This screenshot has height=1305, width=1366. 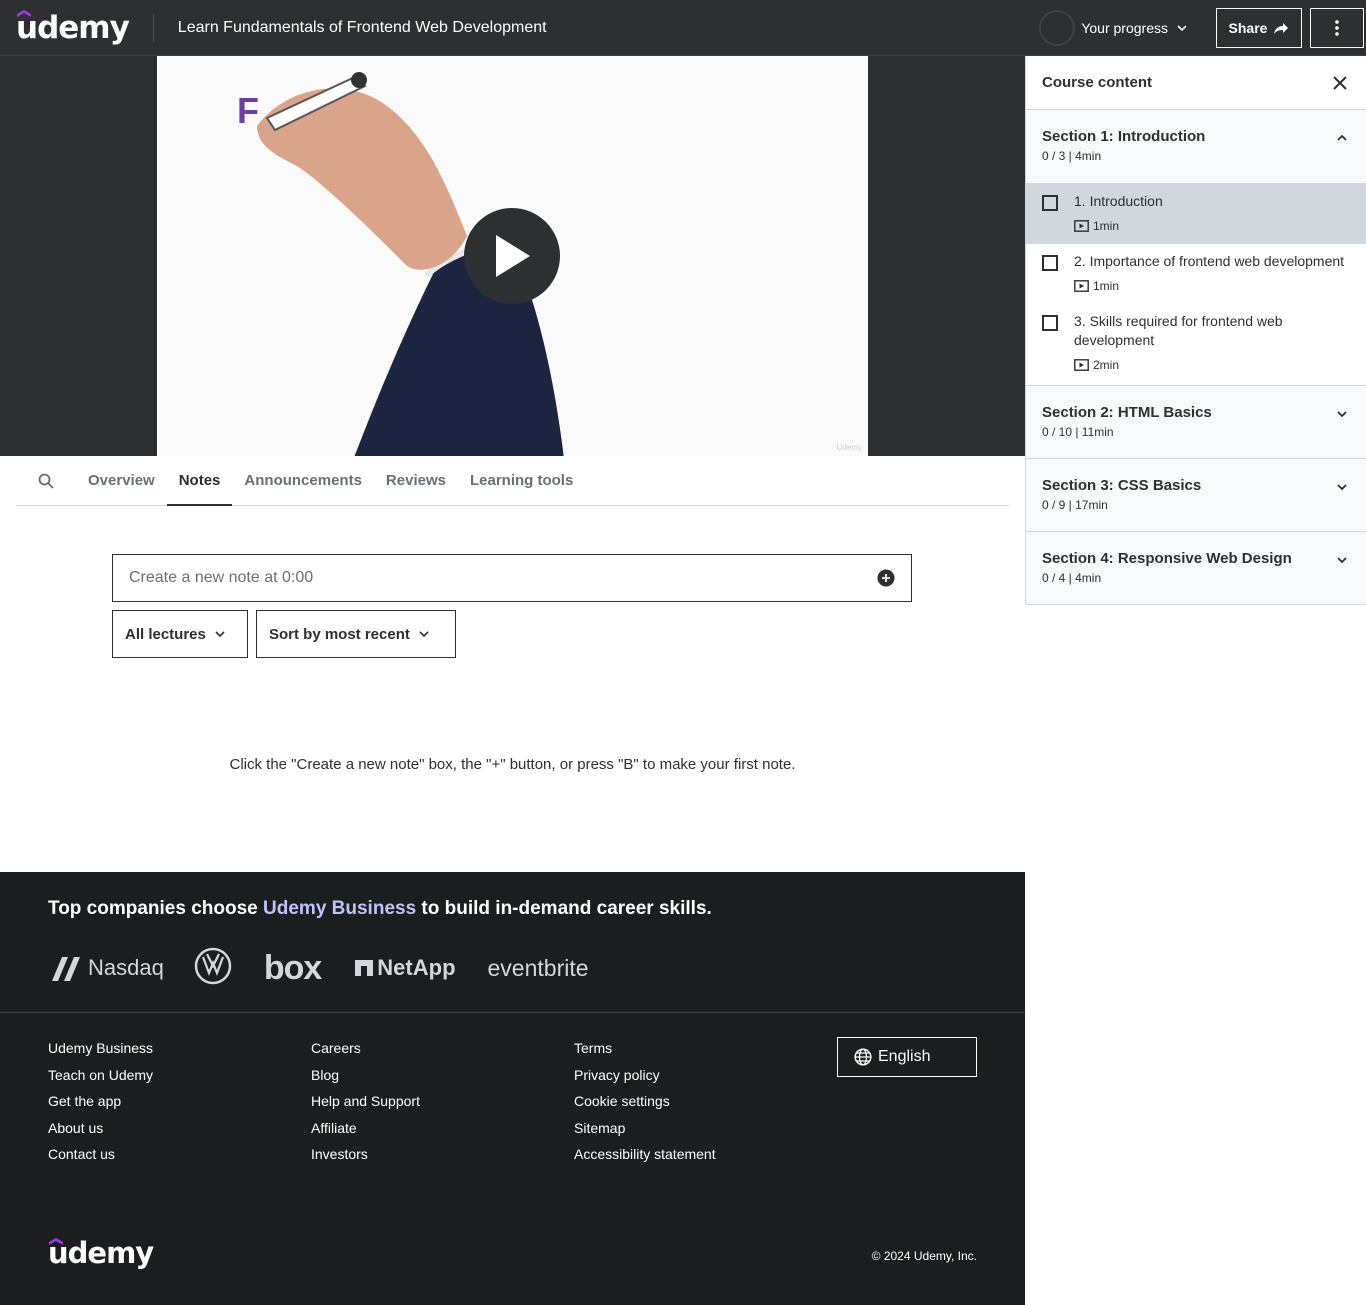 What do you see at coordinates (1134, 28) in the screenshot?
I see `progress-dropdown: Your progress` at bounding box center [1134, 28].